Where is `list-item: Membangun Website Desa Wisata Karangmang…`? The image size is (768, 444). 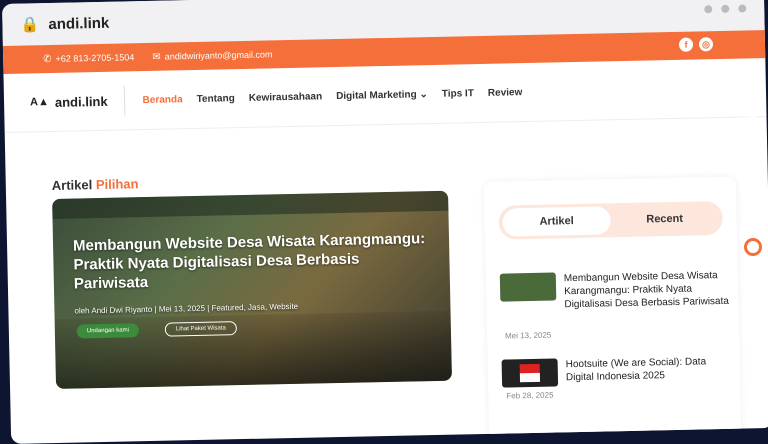 list-item: Membangun Website Desa Wisata Karangmang… is located at coordinates (615, 305).